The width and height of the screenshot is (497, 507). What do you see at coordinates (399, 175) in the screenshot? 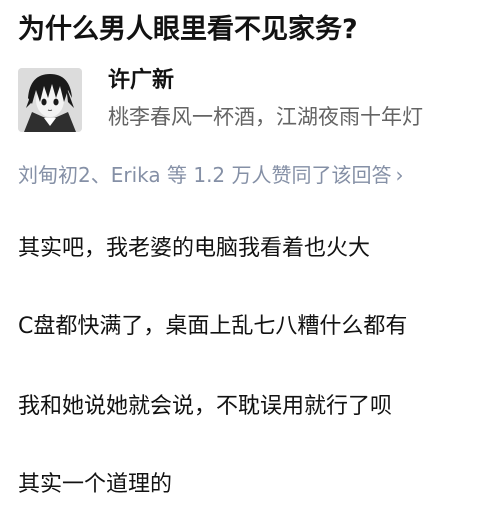
I see `chevron-right-icon: ›` at bounding box center [399, 175].